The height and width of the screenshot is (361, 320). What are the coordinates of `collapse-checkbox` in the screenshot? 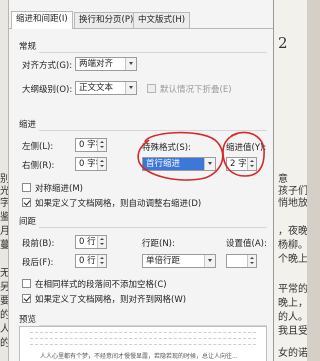 It's located at (151, 88).